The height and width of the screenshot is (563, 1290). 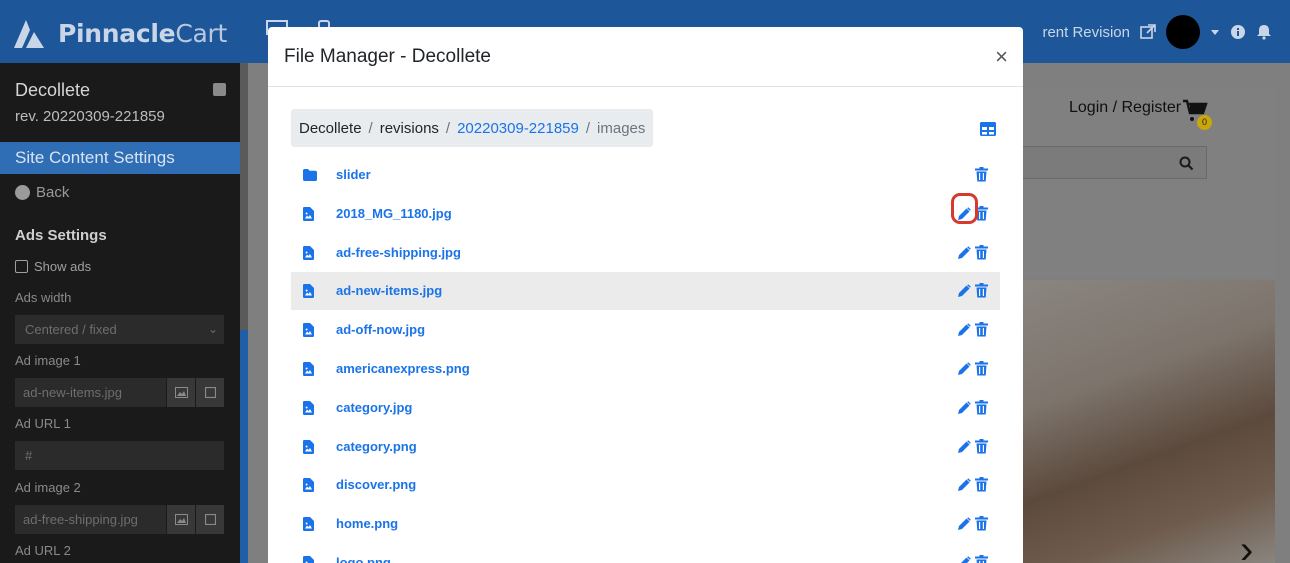 I want to click on ads-settings-heading: Ads Settings, so click(x=61, y=235).